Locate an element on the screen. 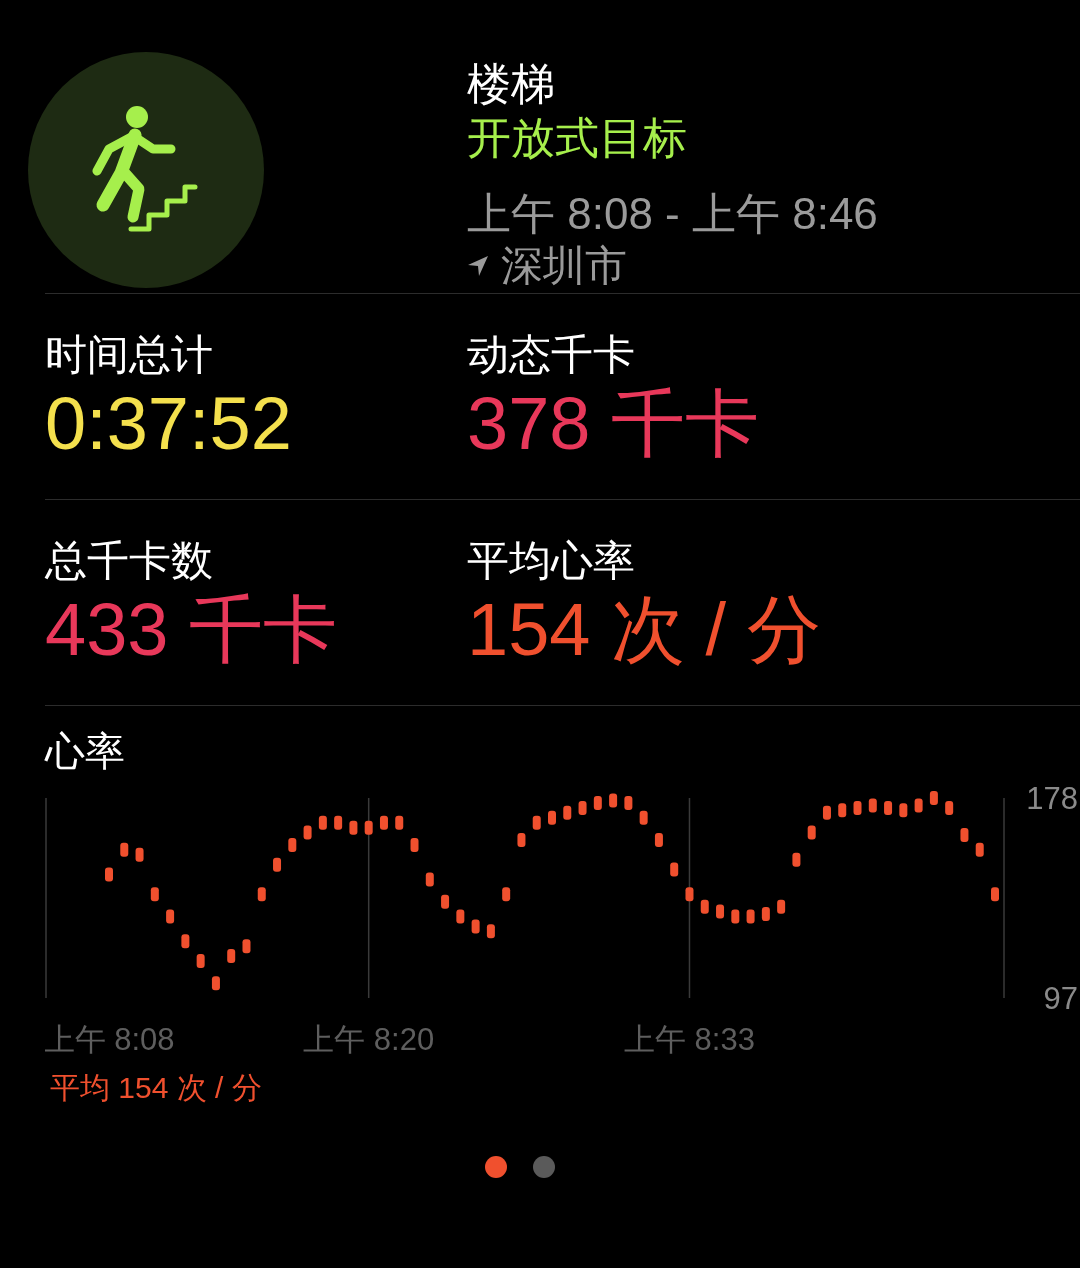  metric-label: 动态千卡 is located at coordinates (551, 355).